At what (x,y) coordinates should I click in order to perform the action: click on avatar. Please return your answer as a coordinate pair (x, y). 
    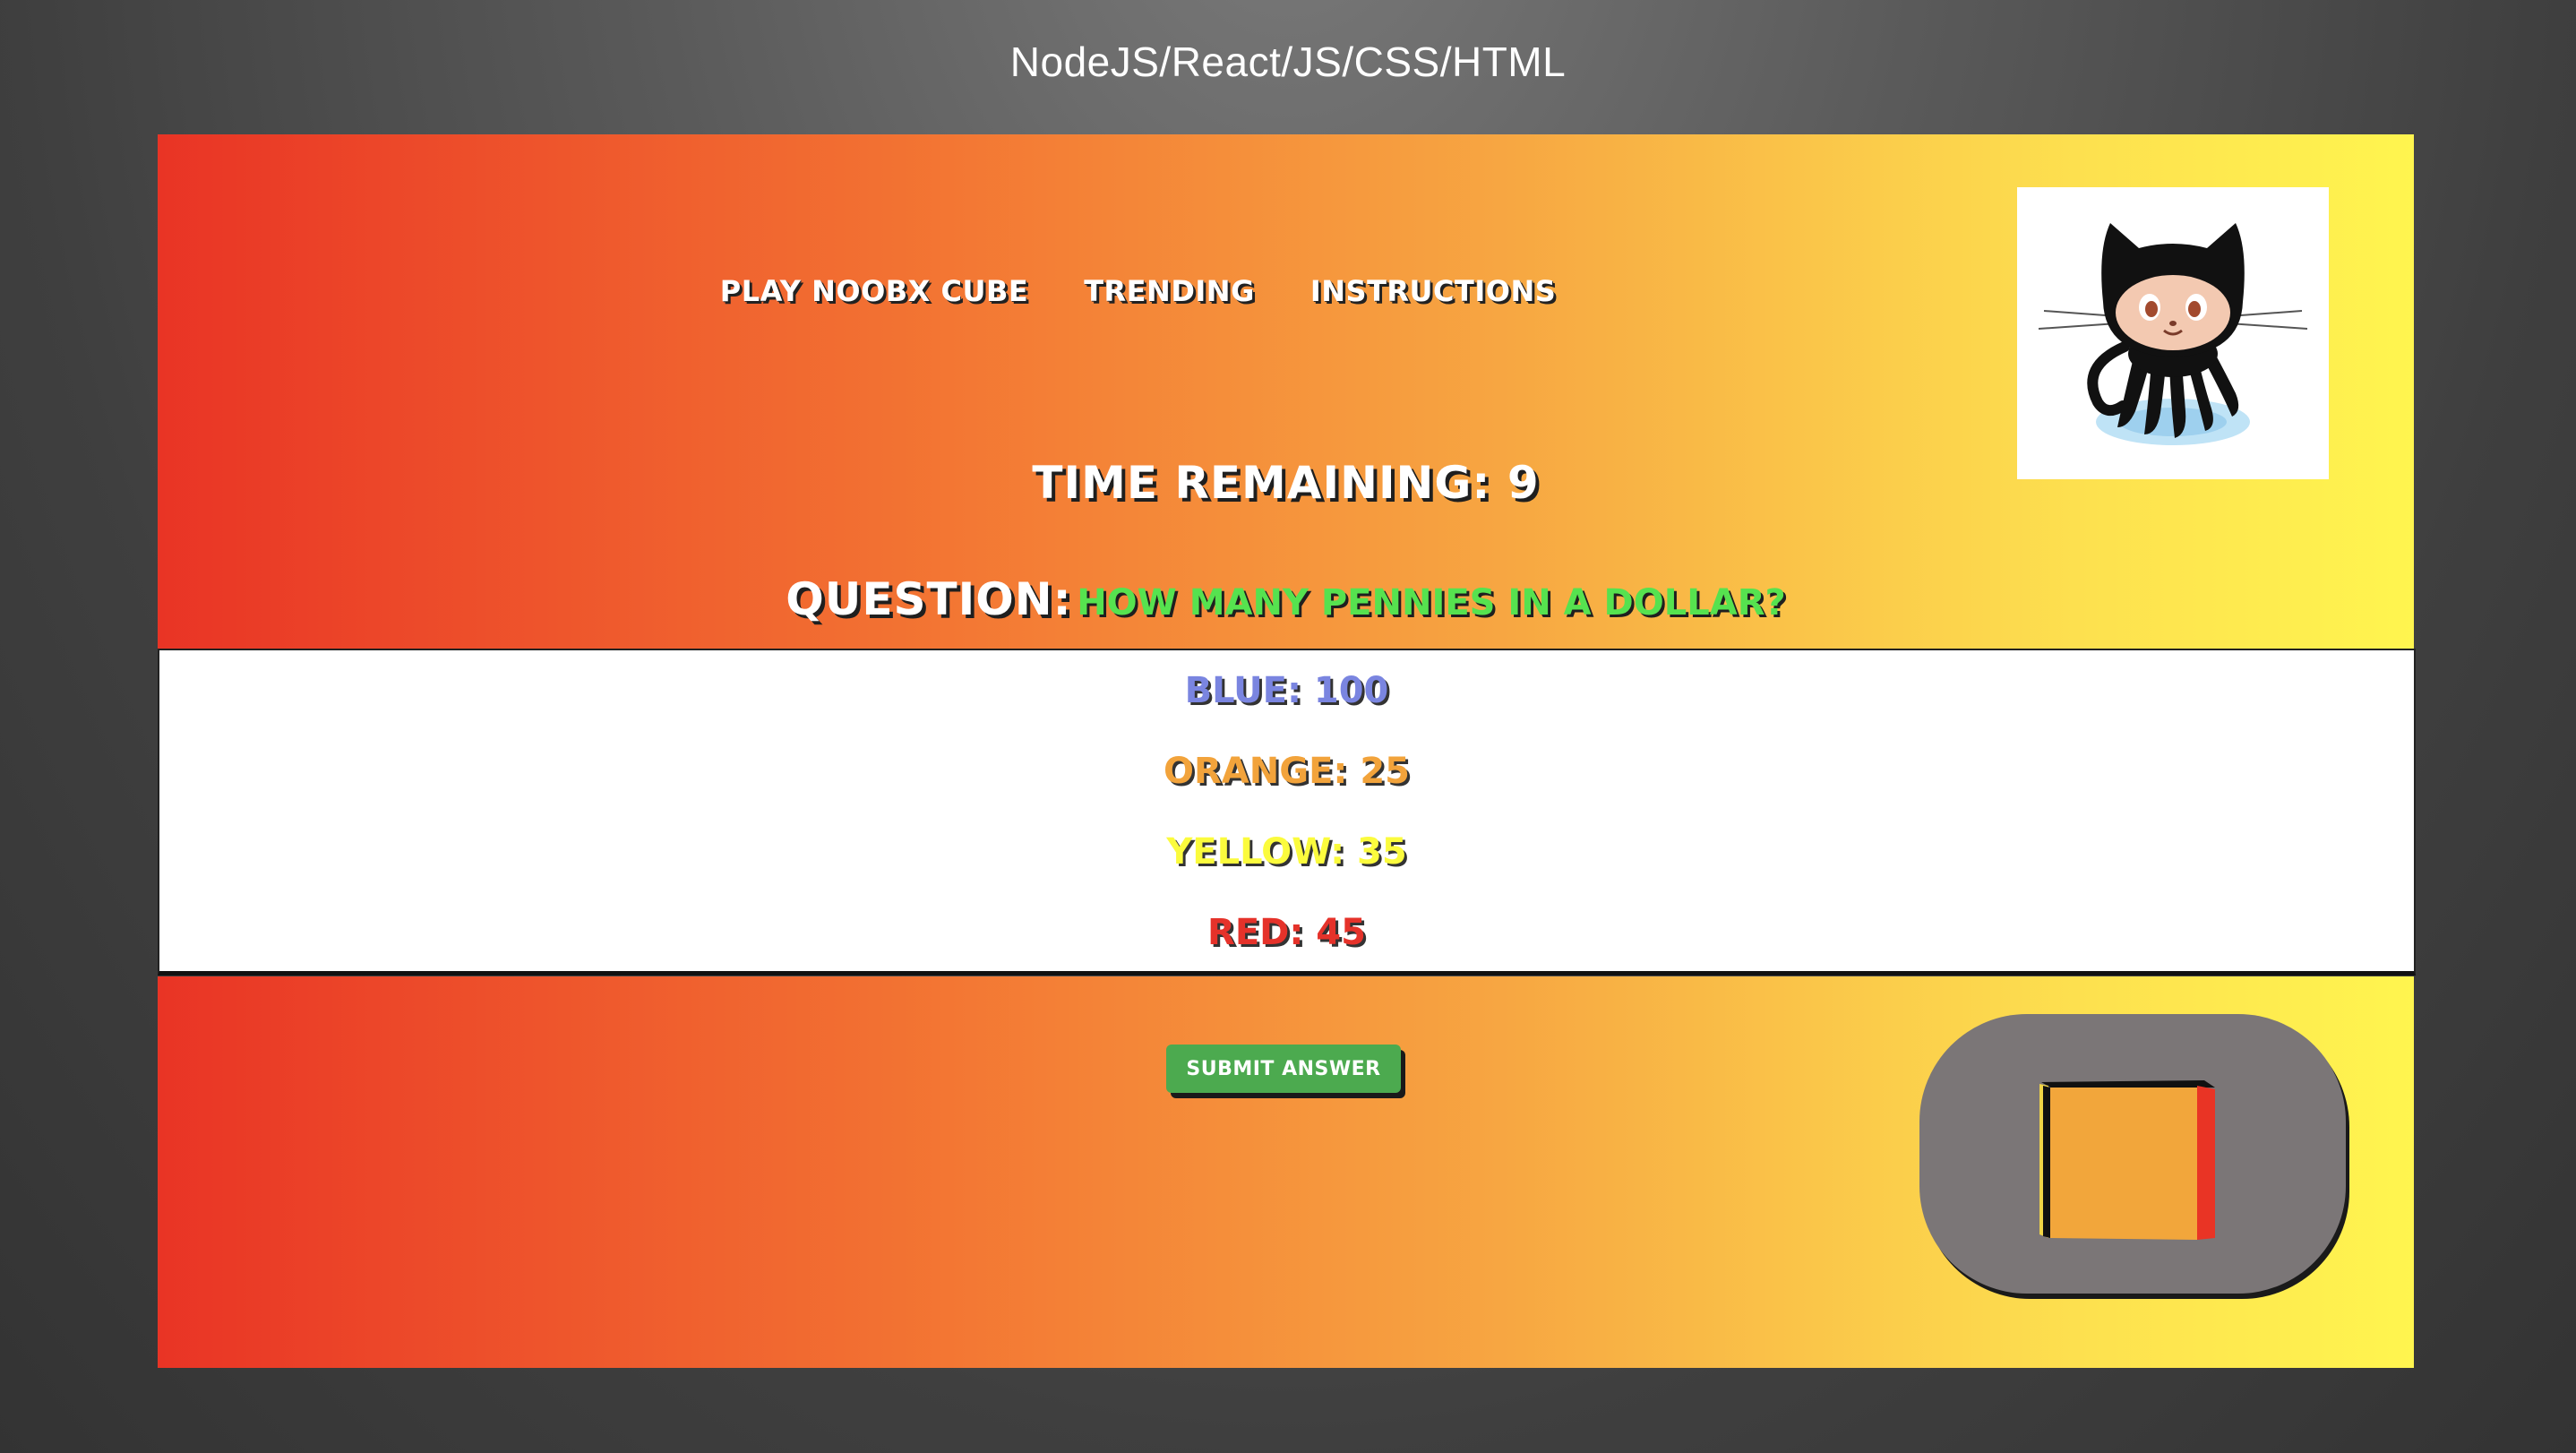
    Looking at the image, I should click on (2173, 333).